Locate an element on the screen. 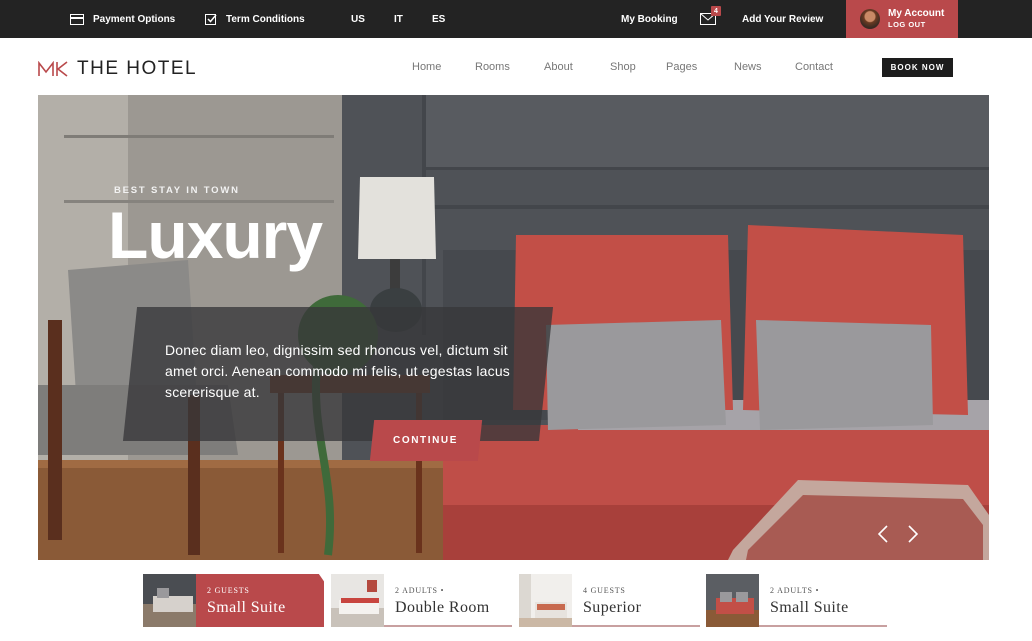 The image size is (1032, 641). checkbox-icon is located at coordinates (211, 19).